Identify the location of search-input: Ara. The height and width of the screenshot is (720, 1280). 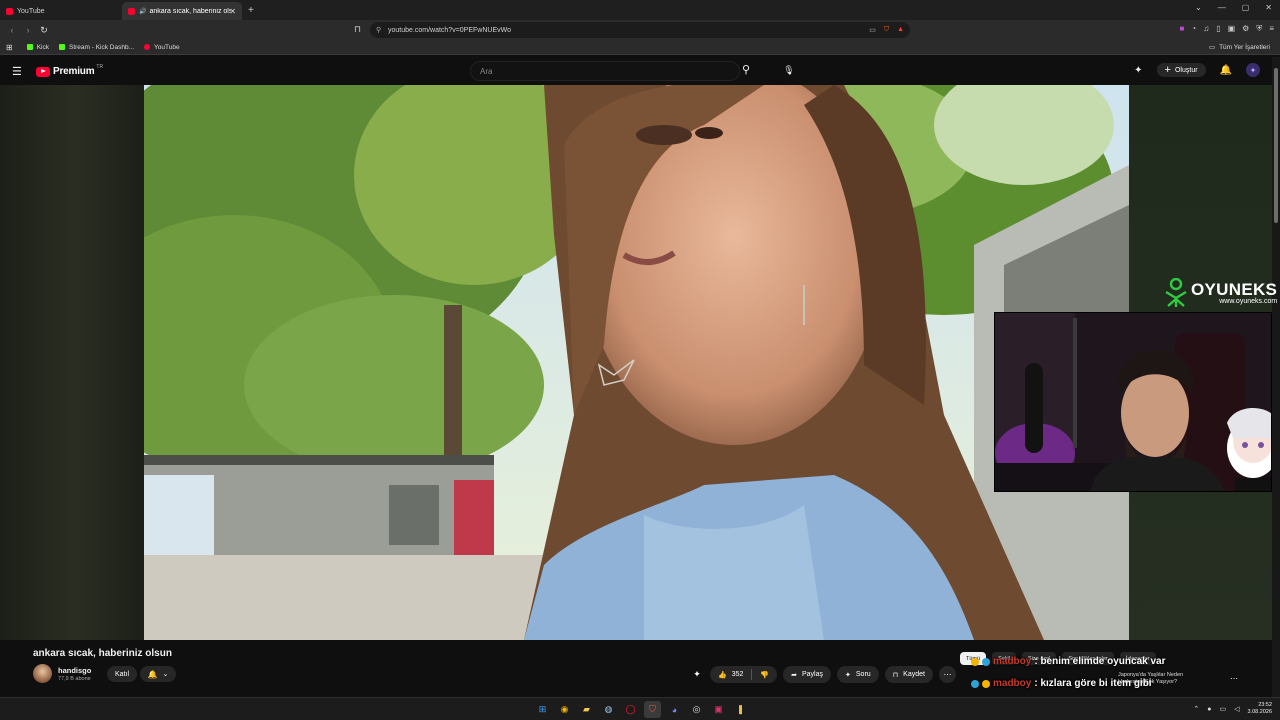
(605, 71).